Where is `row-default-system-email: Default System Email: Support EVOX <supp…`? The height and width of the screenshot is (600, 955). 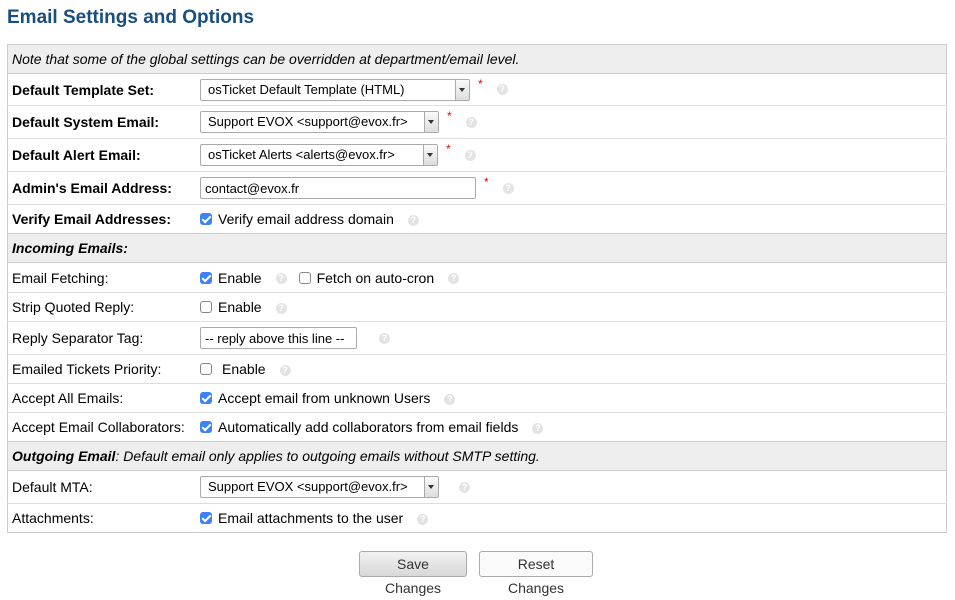
row-default-system-email: Default System Email: Support EVOX <supp… is located at coordinates (477, 122).